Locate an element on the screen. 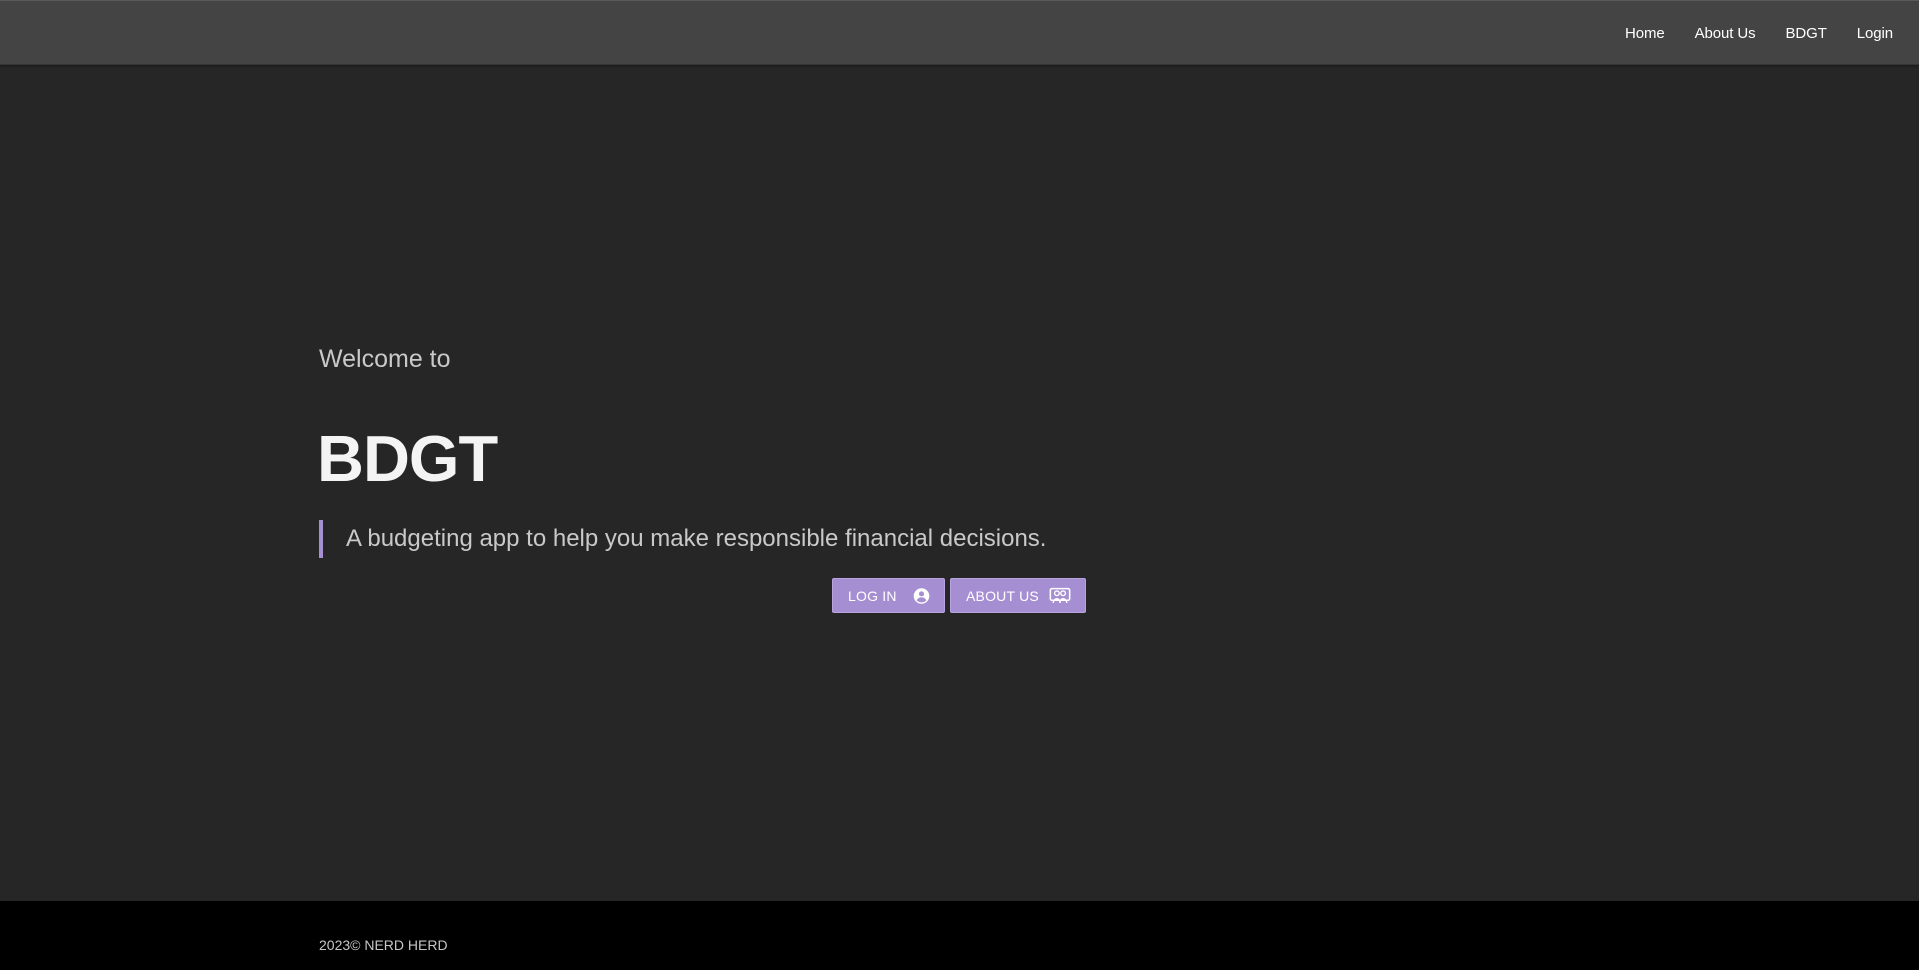 The image size is (1919, 970). page-title: BDGT is located at coordinates (407, 458).